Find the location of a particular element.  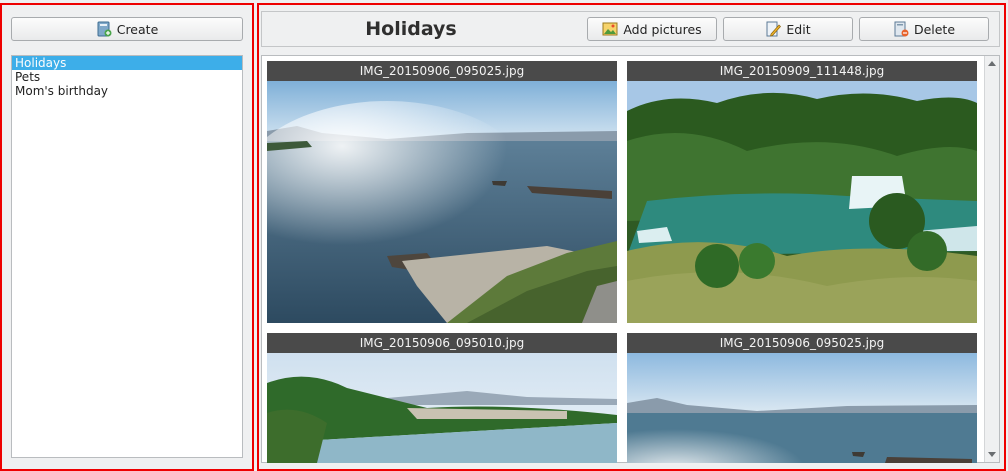

album-item-pets: Pets is located at coordinates (127, 77).